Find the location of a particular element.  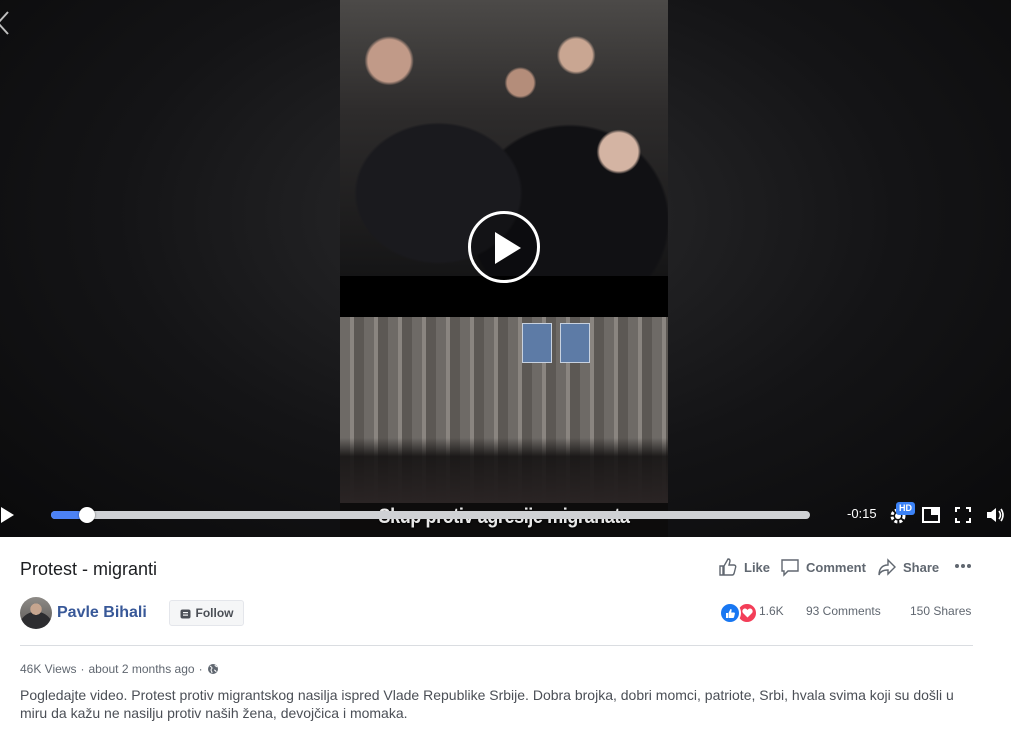

post-time: about 2 months ago is located at coordinates (141, 669).